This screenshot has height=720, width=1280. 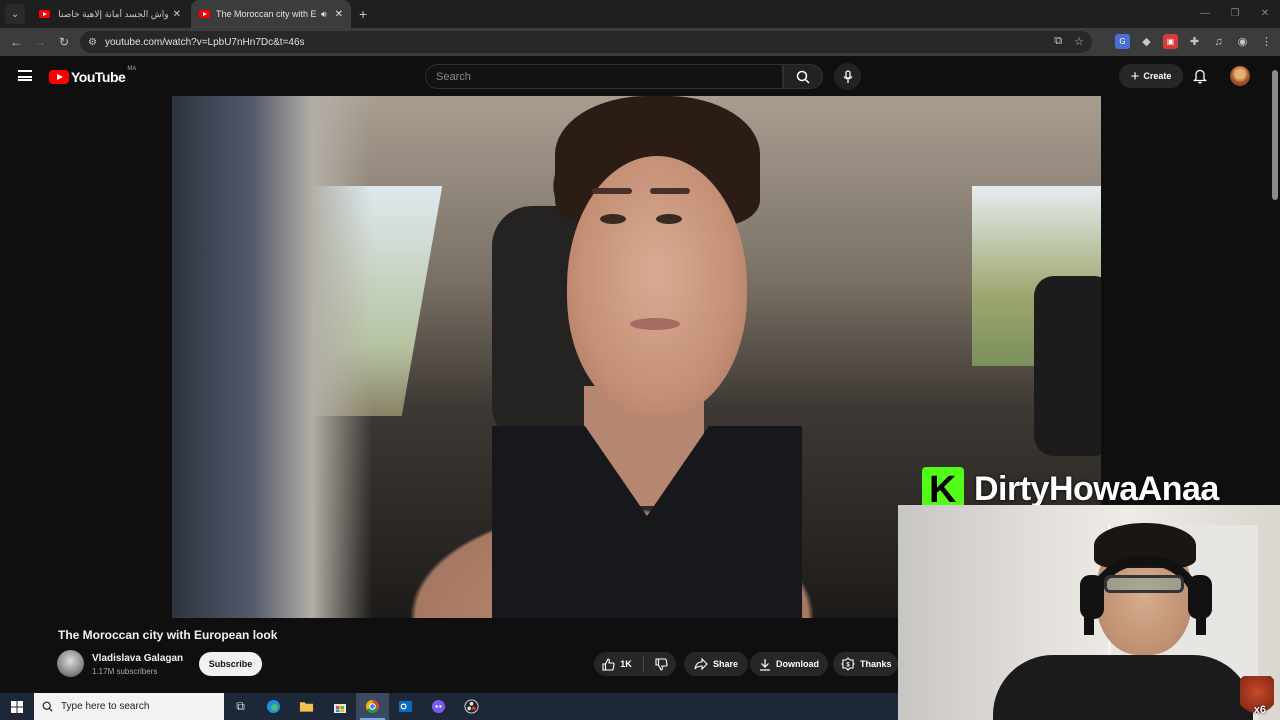 I want to click on url-text: youtube.com/watch?v=LpbU7nHn7Dc&t=46s, so click(x=205, y=42).